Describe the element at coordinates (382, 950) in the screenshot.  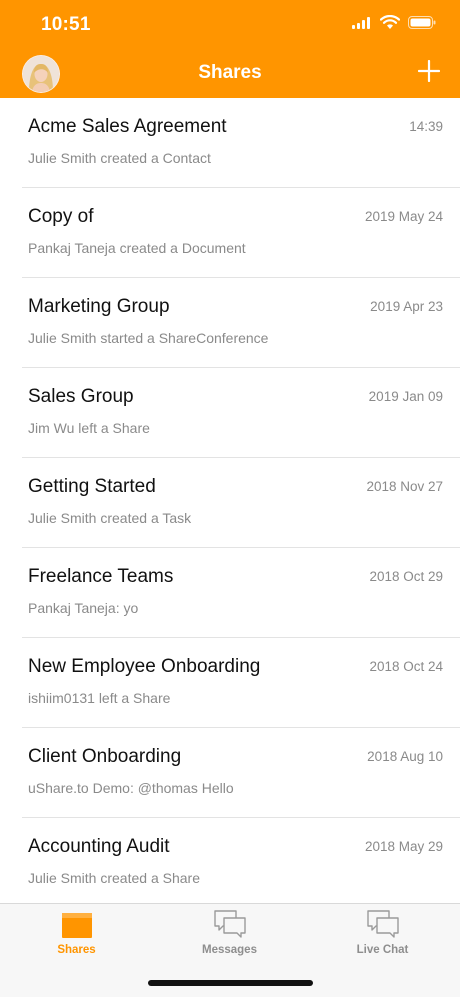
I see `tab-label: Live Chat` at that location.